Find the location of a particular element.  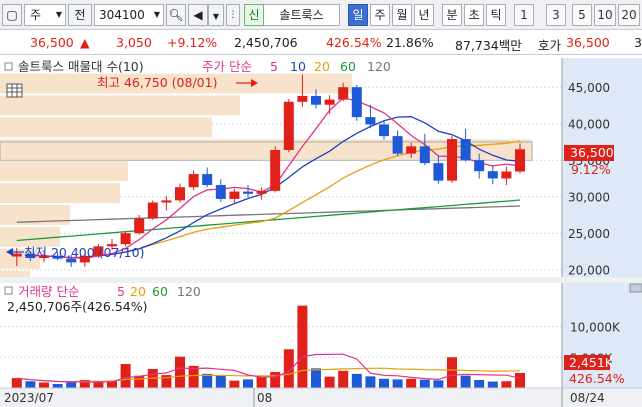

price-y-tick-label: 25,000 is located at coordinates (589, 234).